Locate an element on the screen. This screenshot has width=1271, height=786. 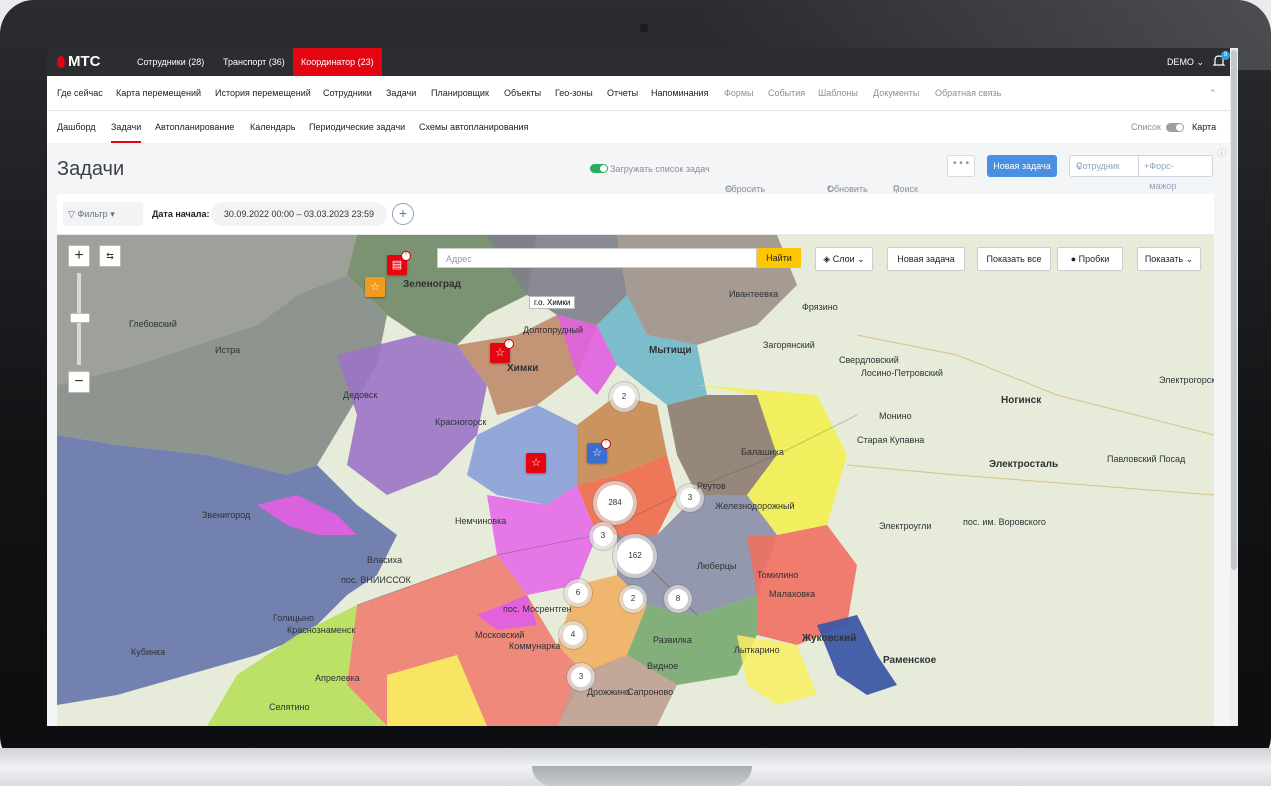
task-cluster: 6 is located at coordinates (578, 593).